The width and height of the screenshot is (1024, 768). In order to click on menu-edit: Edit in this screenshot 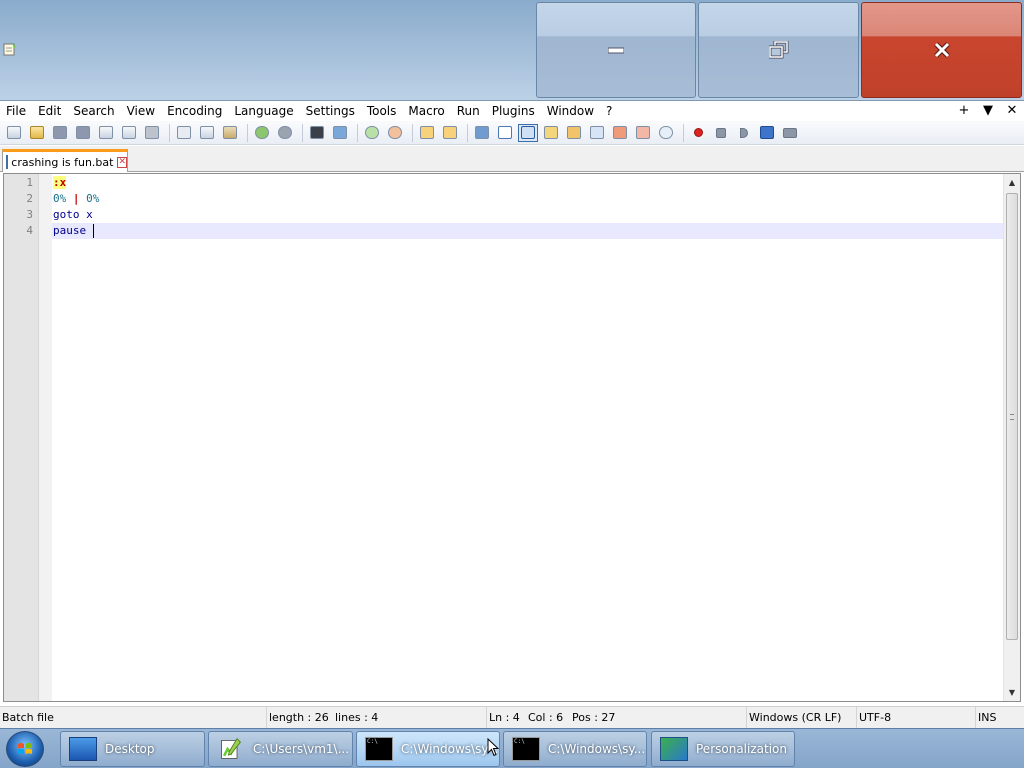, I will do `click(49, 111)`.